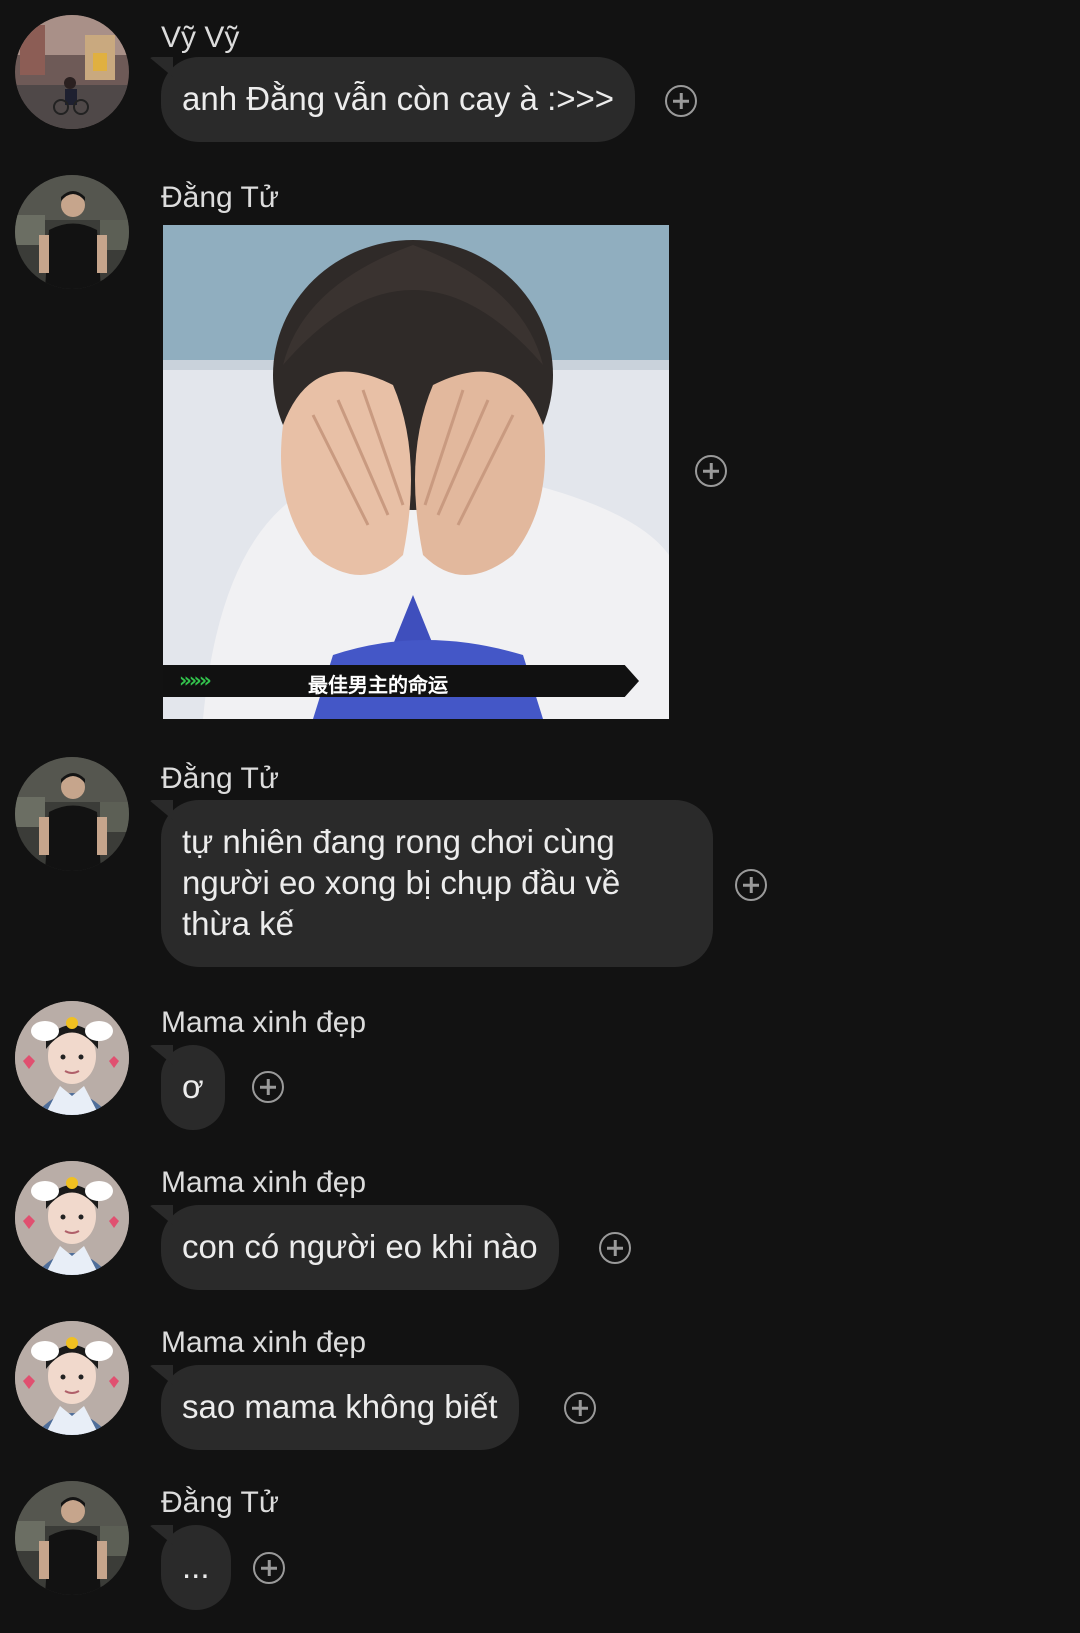 Image resolution: width=1080 pixels, height=1633 pixels. Describe the element at coordinates (200, 37) in the screenshot. I see `sender-name: Vỹ Vỹ` at that location.